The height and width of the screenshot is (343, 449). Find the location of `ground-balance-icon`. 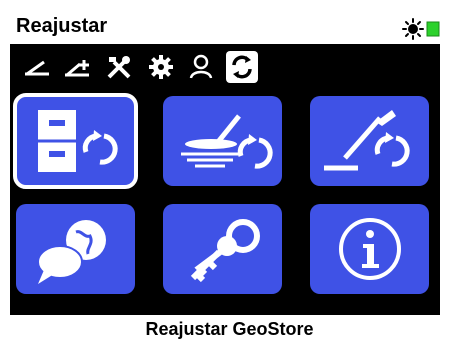

ground-balance-icon is located at coordinates (77, 68).